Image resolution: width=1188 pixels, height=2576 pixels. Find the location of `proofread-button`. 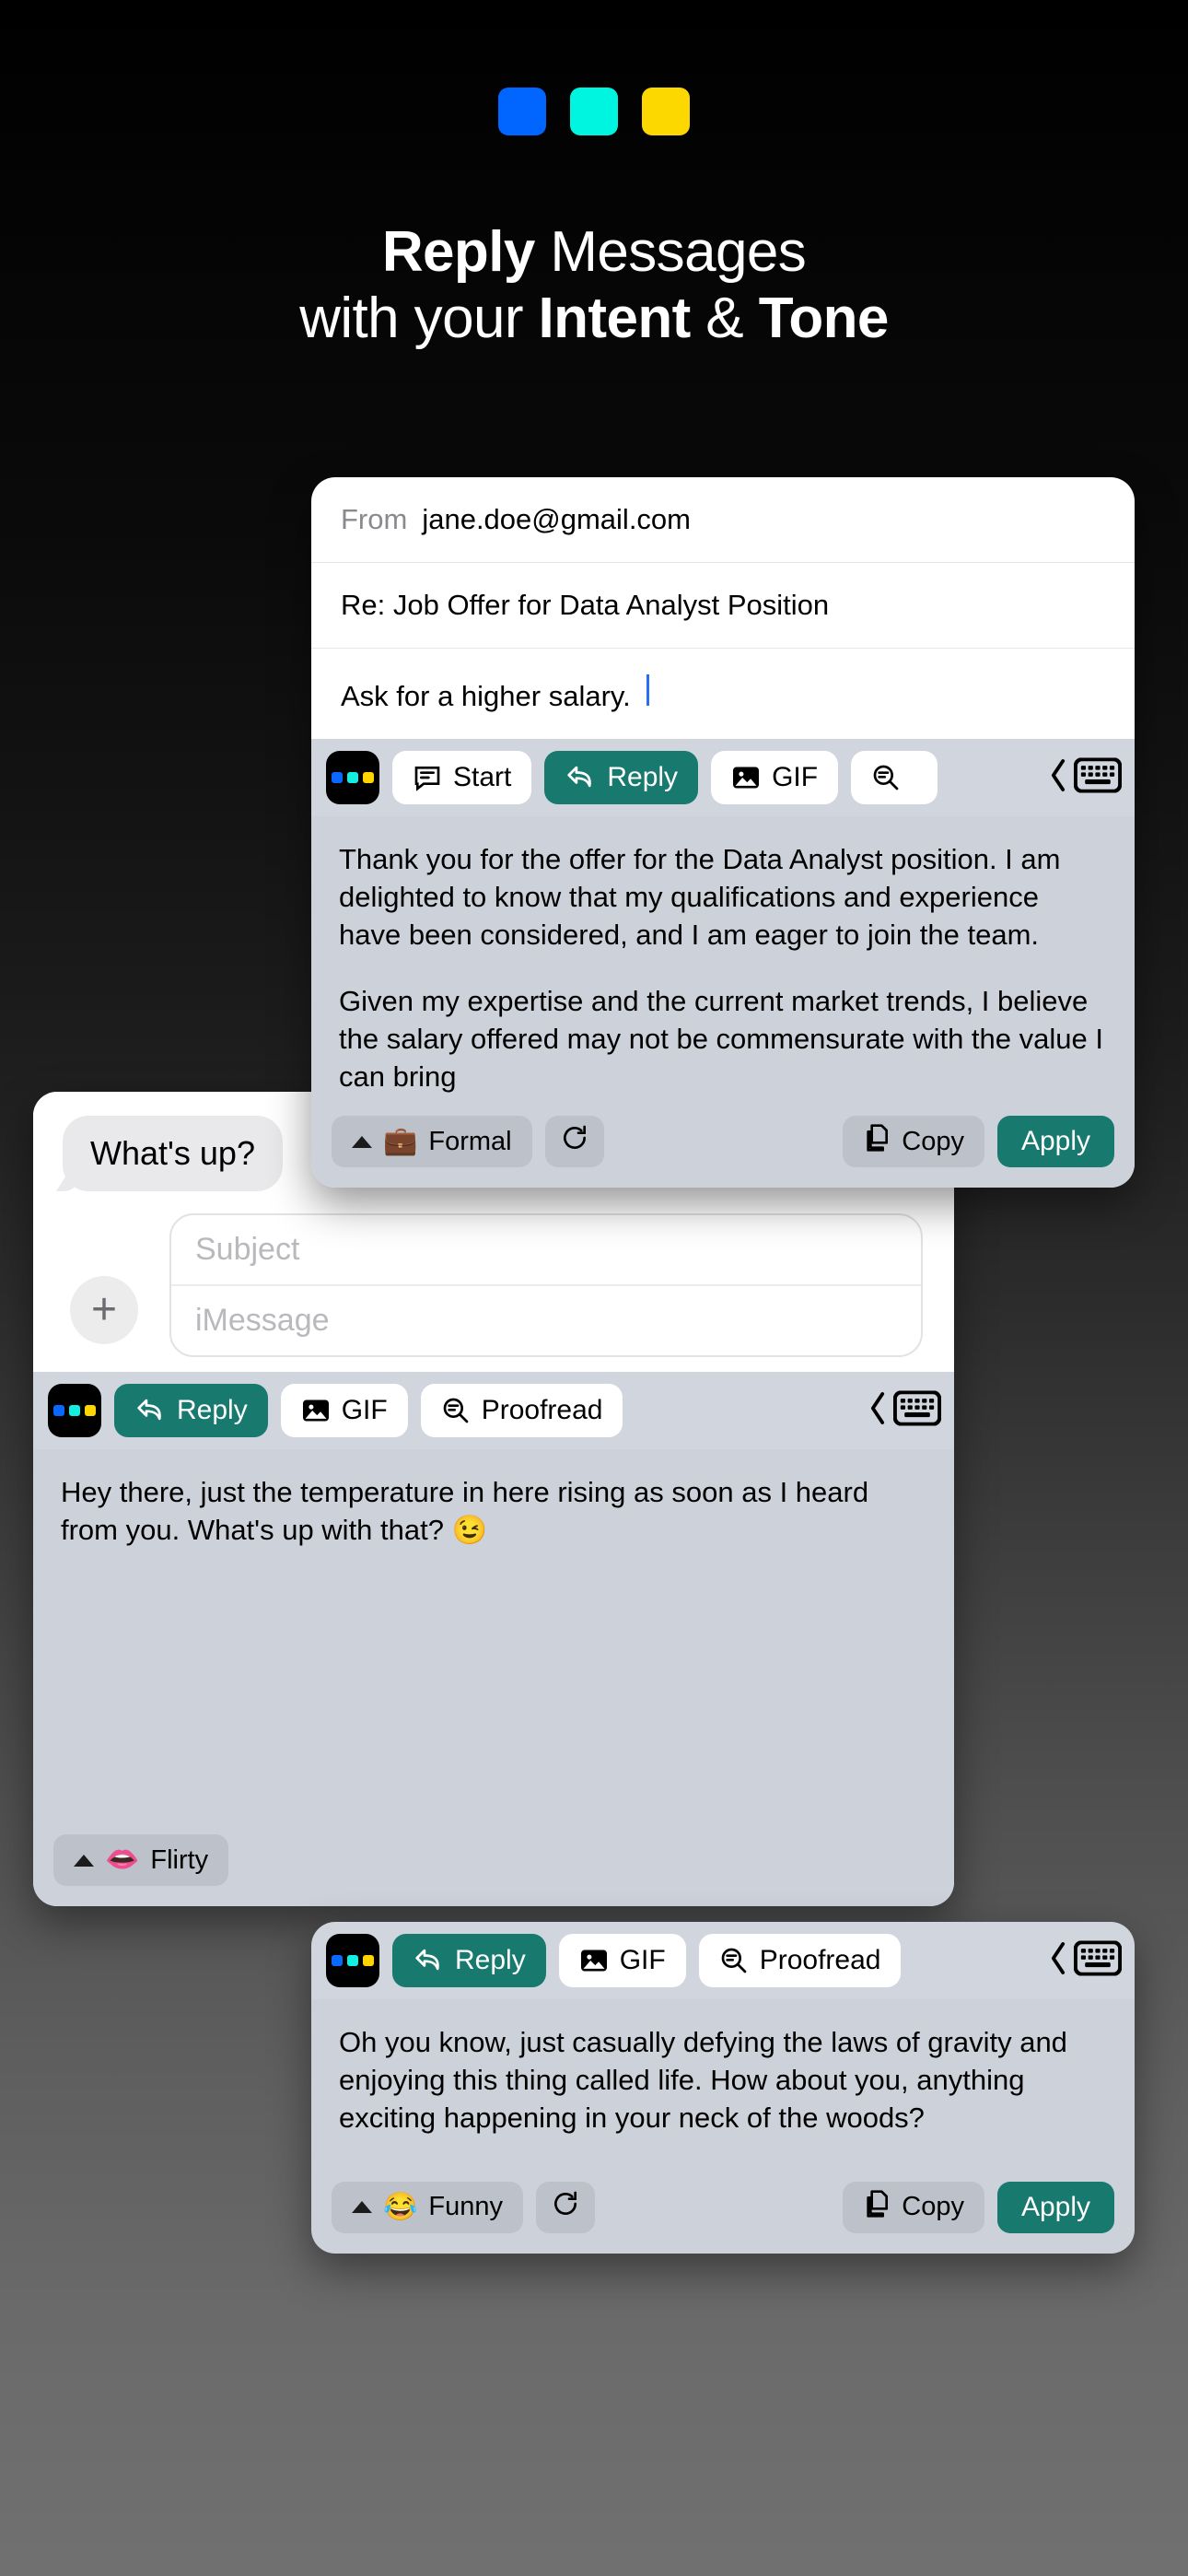

proofread-button is located at coordinates (894, 777).